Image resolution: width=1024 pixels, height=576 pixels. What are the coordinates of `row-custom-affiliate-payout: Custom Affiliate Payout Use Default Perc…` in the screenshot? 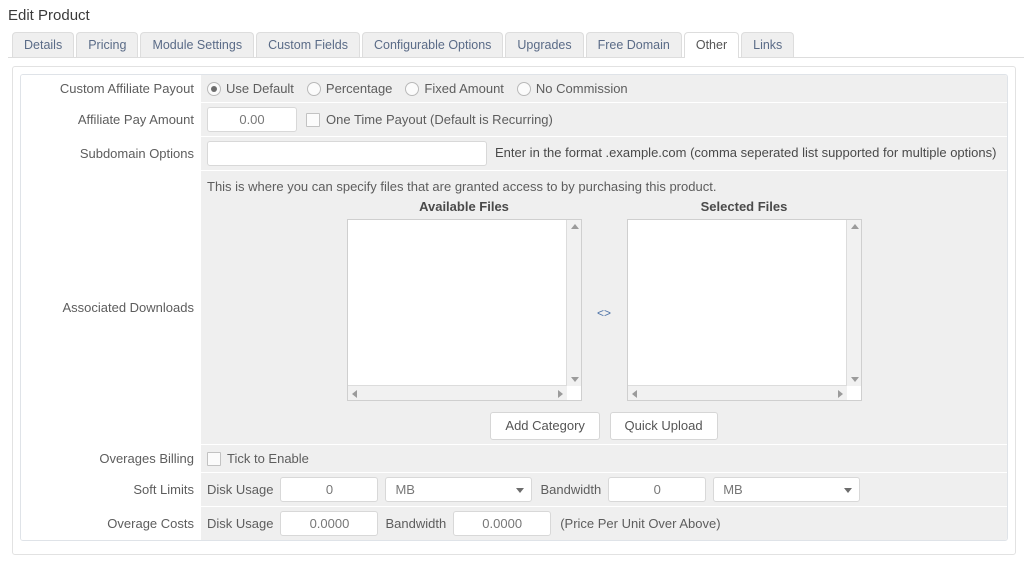 It's located at (514, 89).